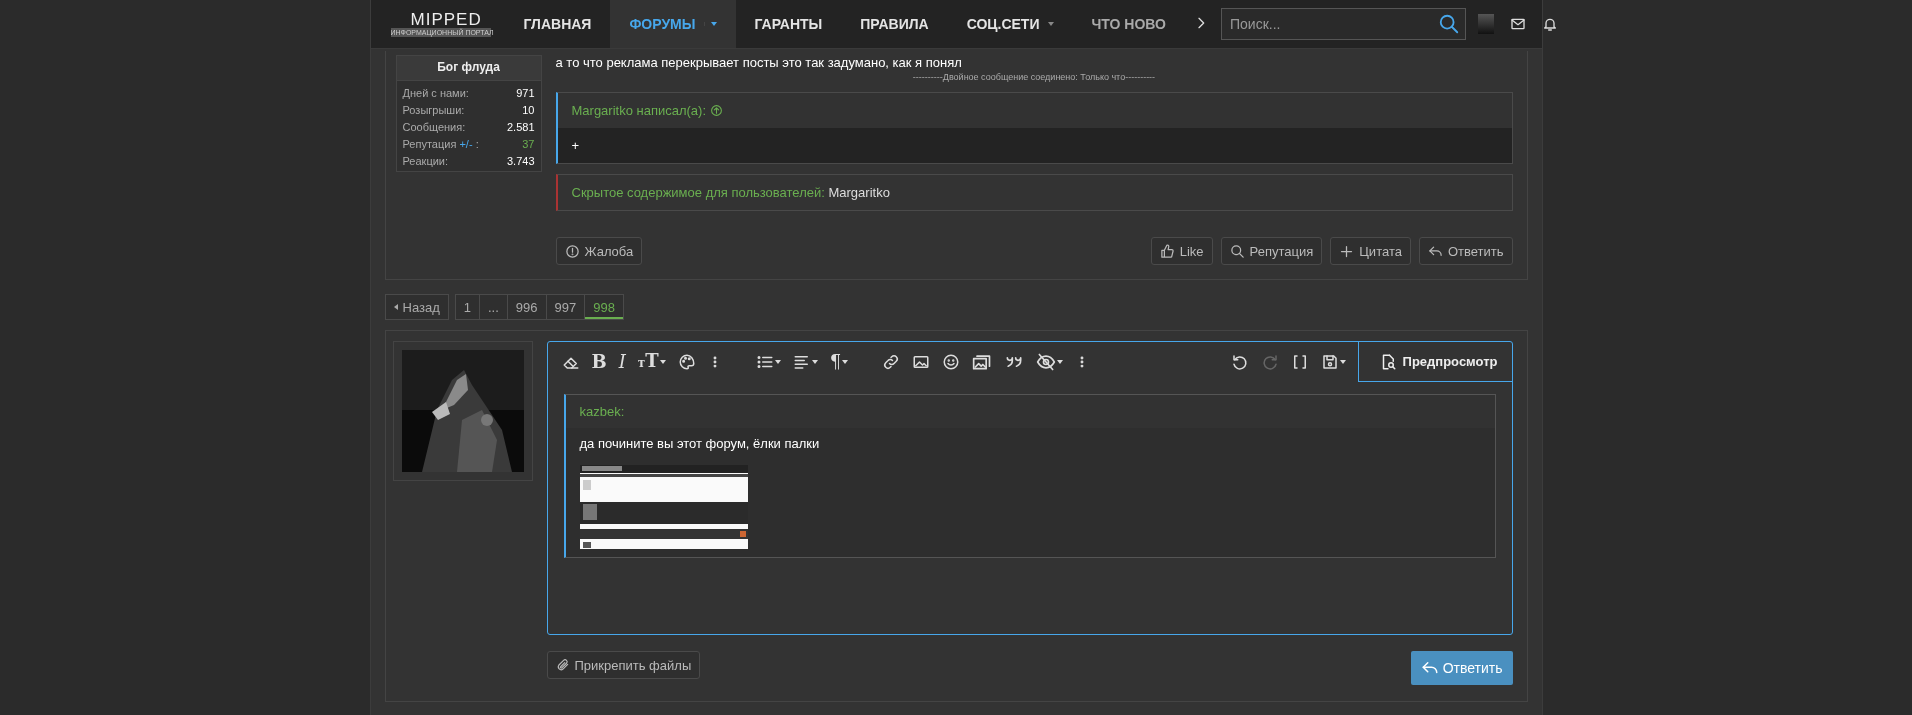 The image size is (1912, 715). I want to click on stat-label: Сообщения:, so click(434, 127).